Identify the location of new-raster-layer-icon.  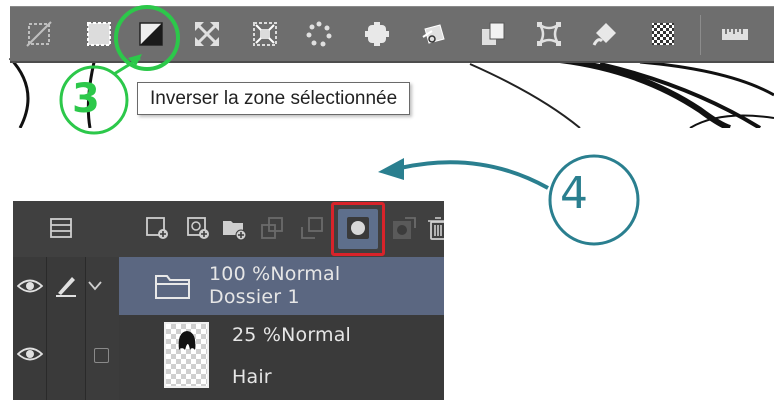
(157, 228).